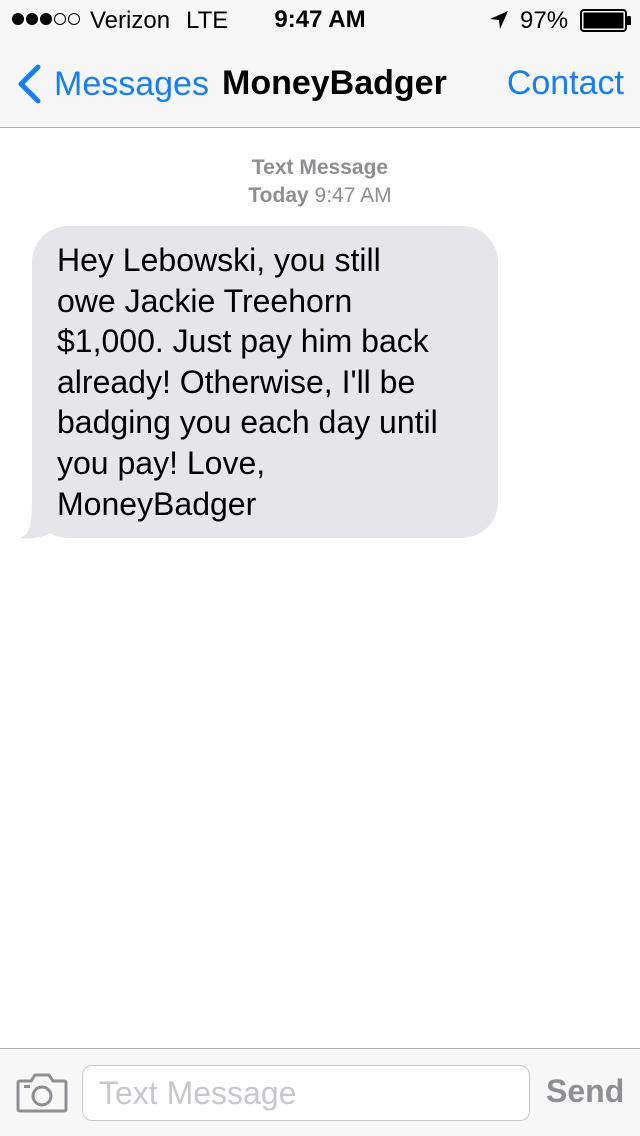  I want to click on contact-button: Contact, so click(565, 83).